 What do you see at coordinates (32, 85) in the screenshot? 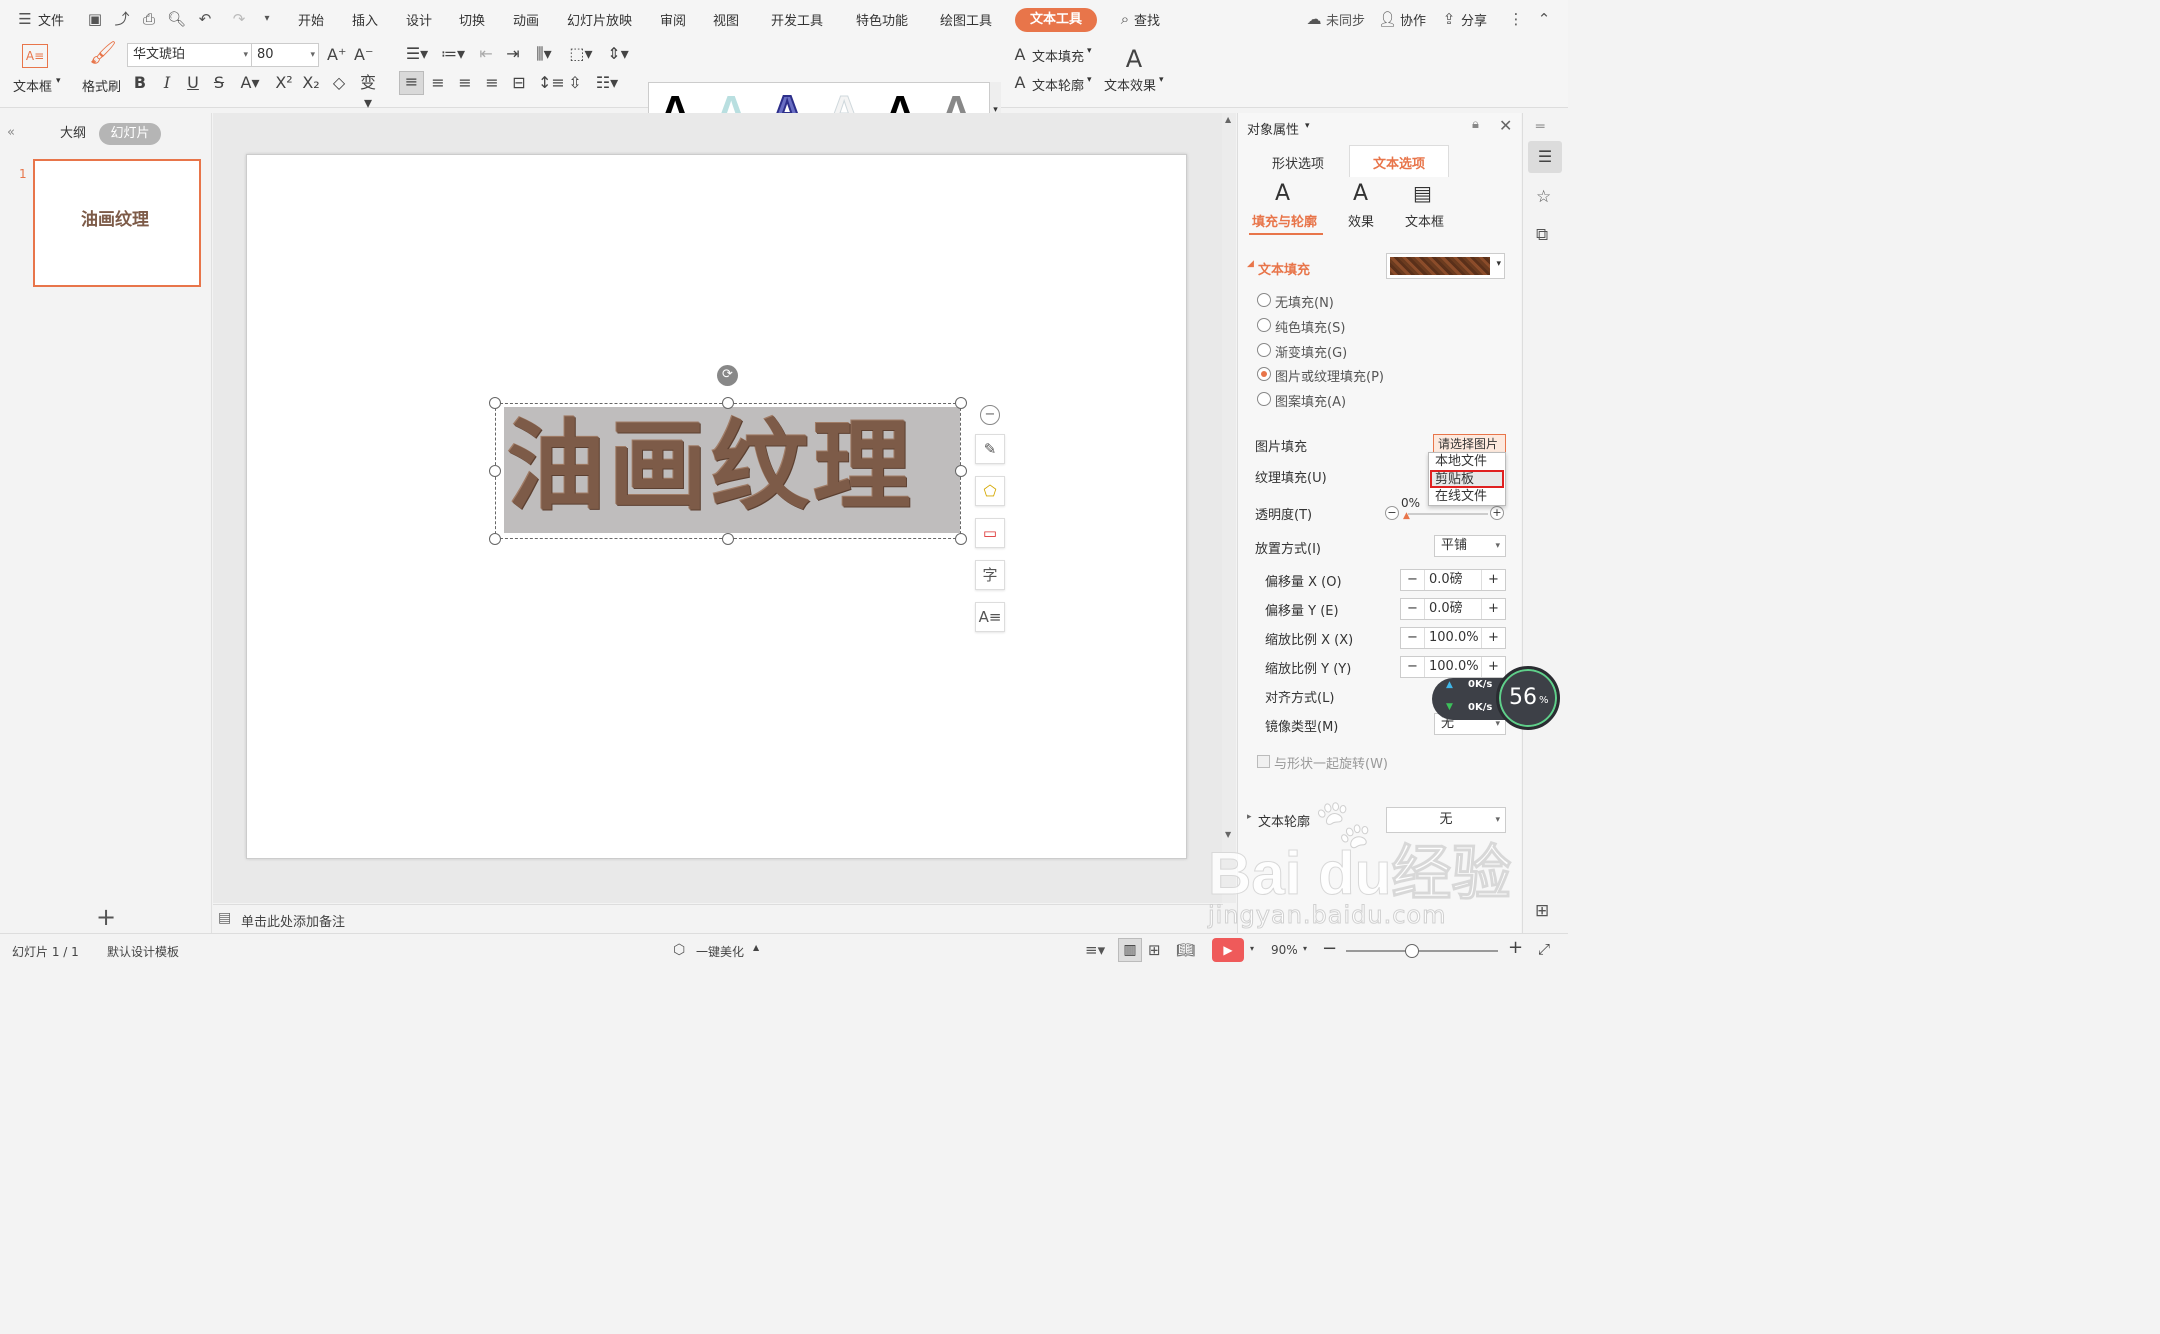
I see `textbox-button: 文本框` at bounding box center [32, 85].